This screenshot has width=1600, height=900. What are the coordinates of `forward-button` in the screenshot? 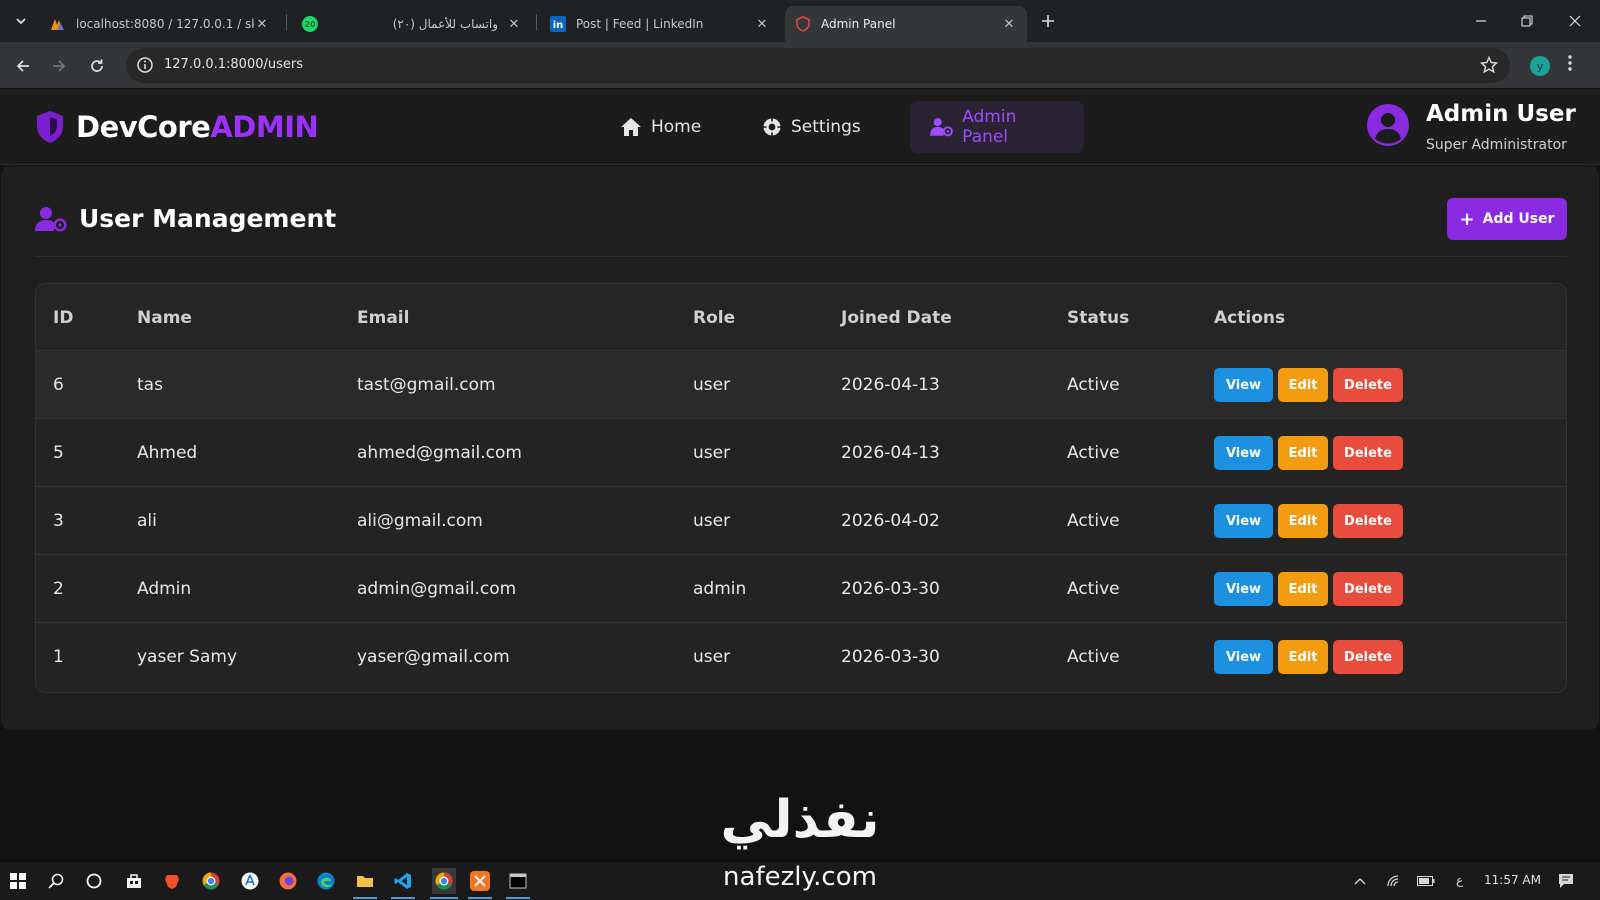 It's located at (59, 66).